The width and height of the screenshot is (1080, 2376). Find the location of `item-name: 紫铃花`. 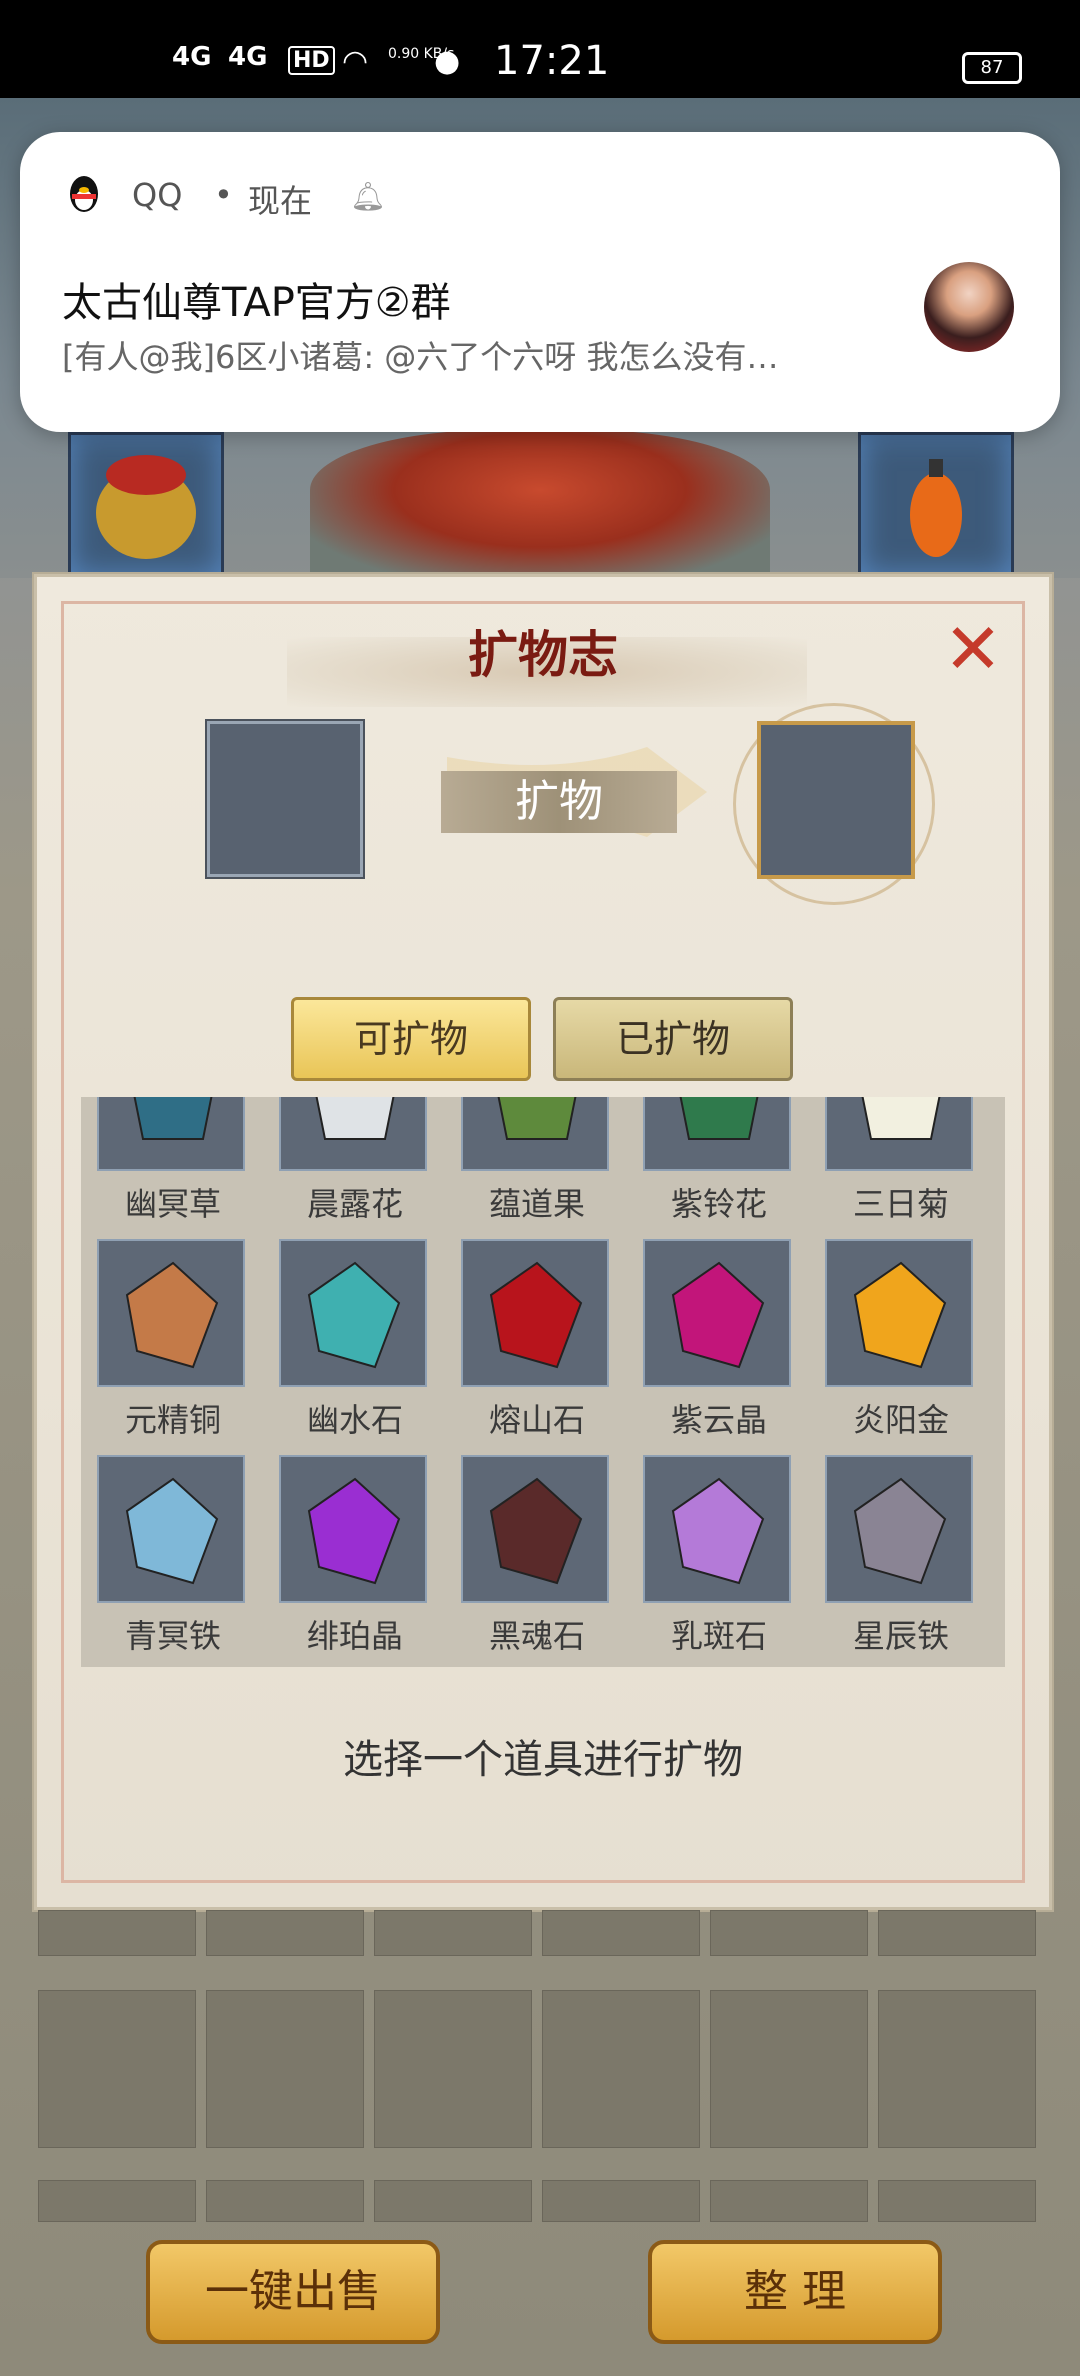

item-name: 紫铃花 is located at coordinates (718, 1204).